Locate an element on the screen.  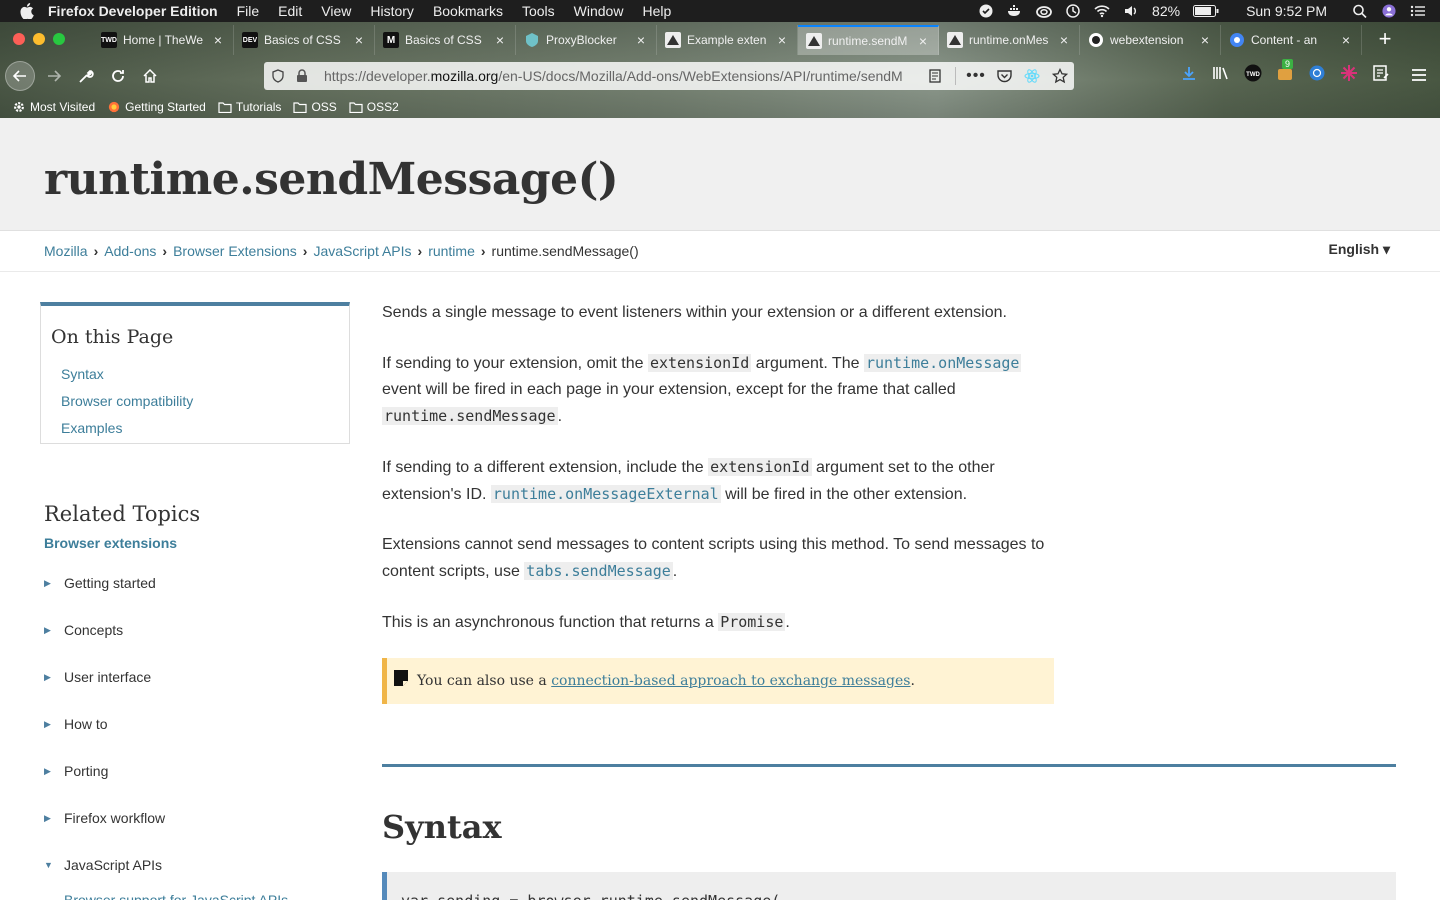
docker-icon is located at coordinates (1015, 11).